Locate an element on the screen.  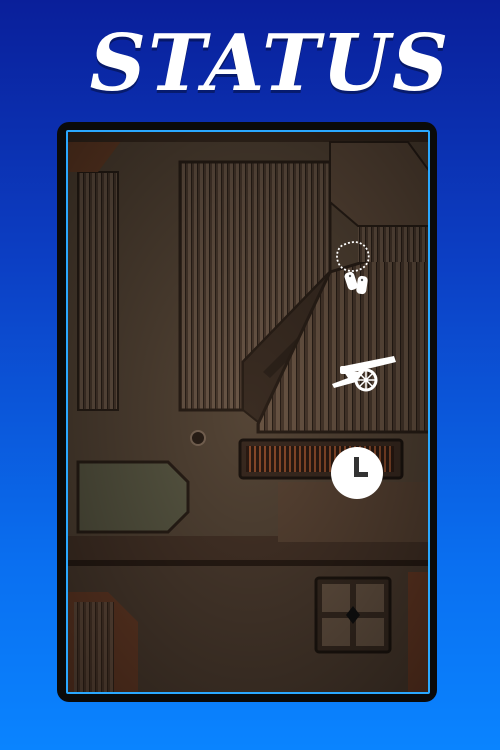
cannon-icon is located at coordinates (364, 374).